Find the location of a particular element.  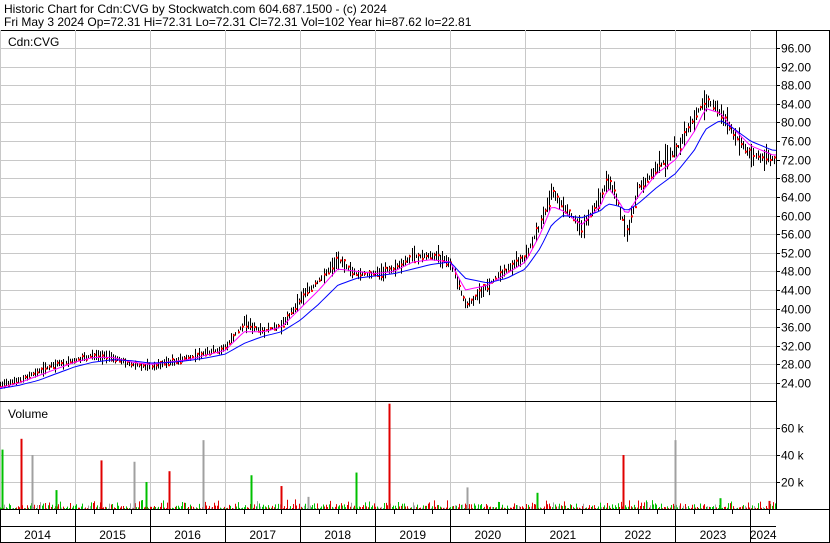

volume-tick-label: 20 k is located at coordinates (793, 483).